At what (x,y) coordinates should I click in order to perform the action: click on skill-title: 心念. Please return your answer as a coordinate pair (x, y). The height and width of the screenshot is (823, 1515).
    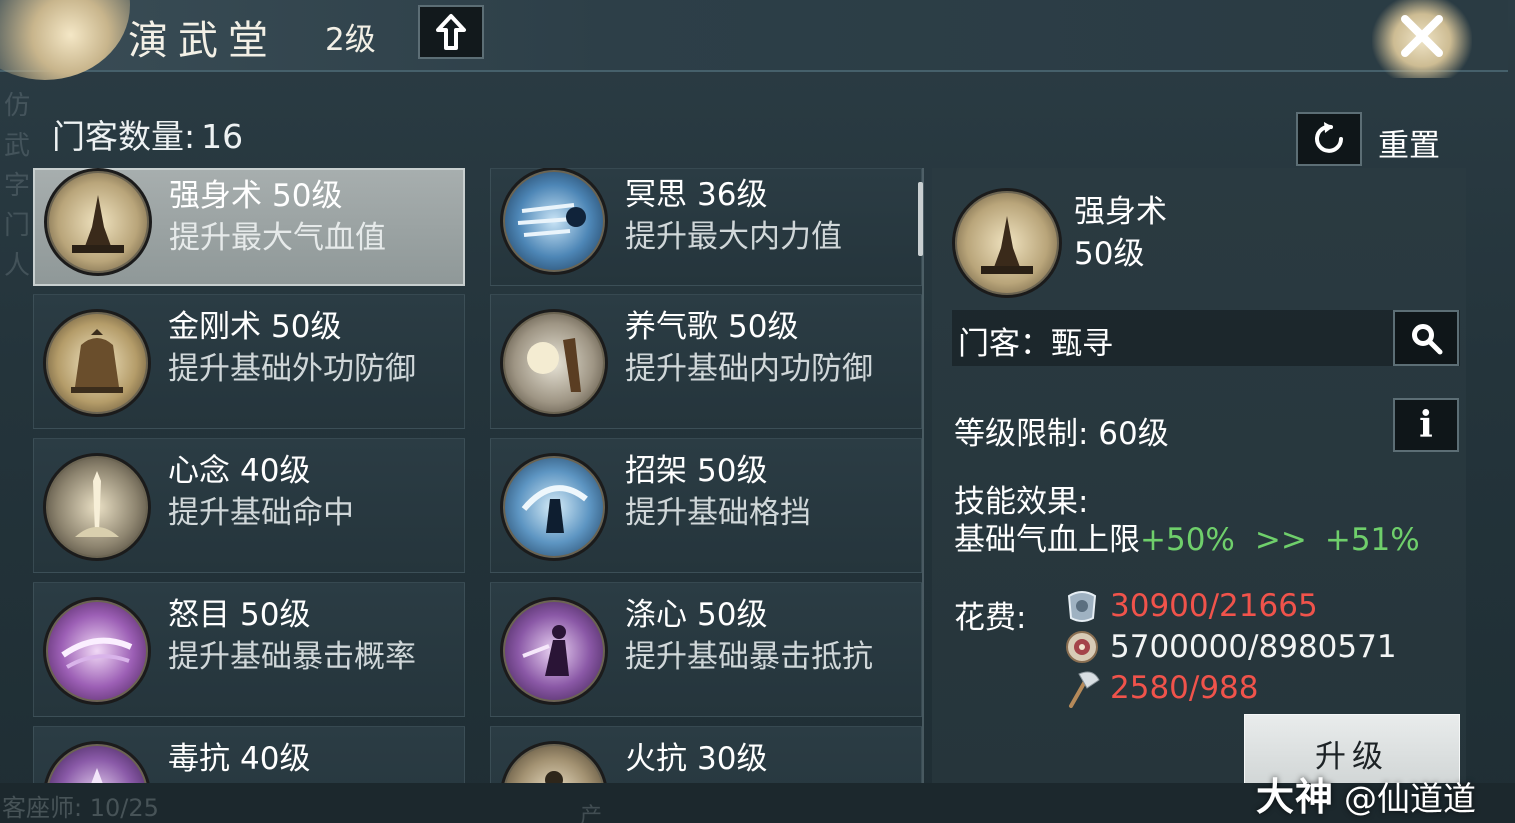
    Looking at the image, I should click on (199, 471).